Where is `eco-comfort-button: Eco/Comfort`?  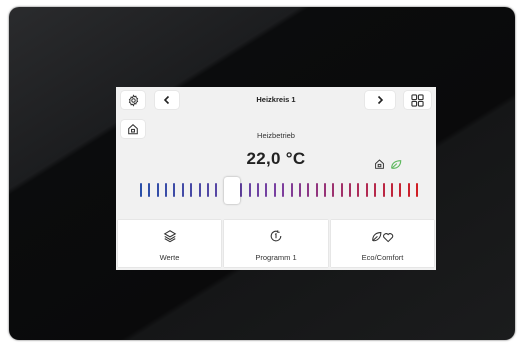
eco-comfort-button: Eco/Comfort is located at coordinates (382, 243).